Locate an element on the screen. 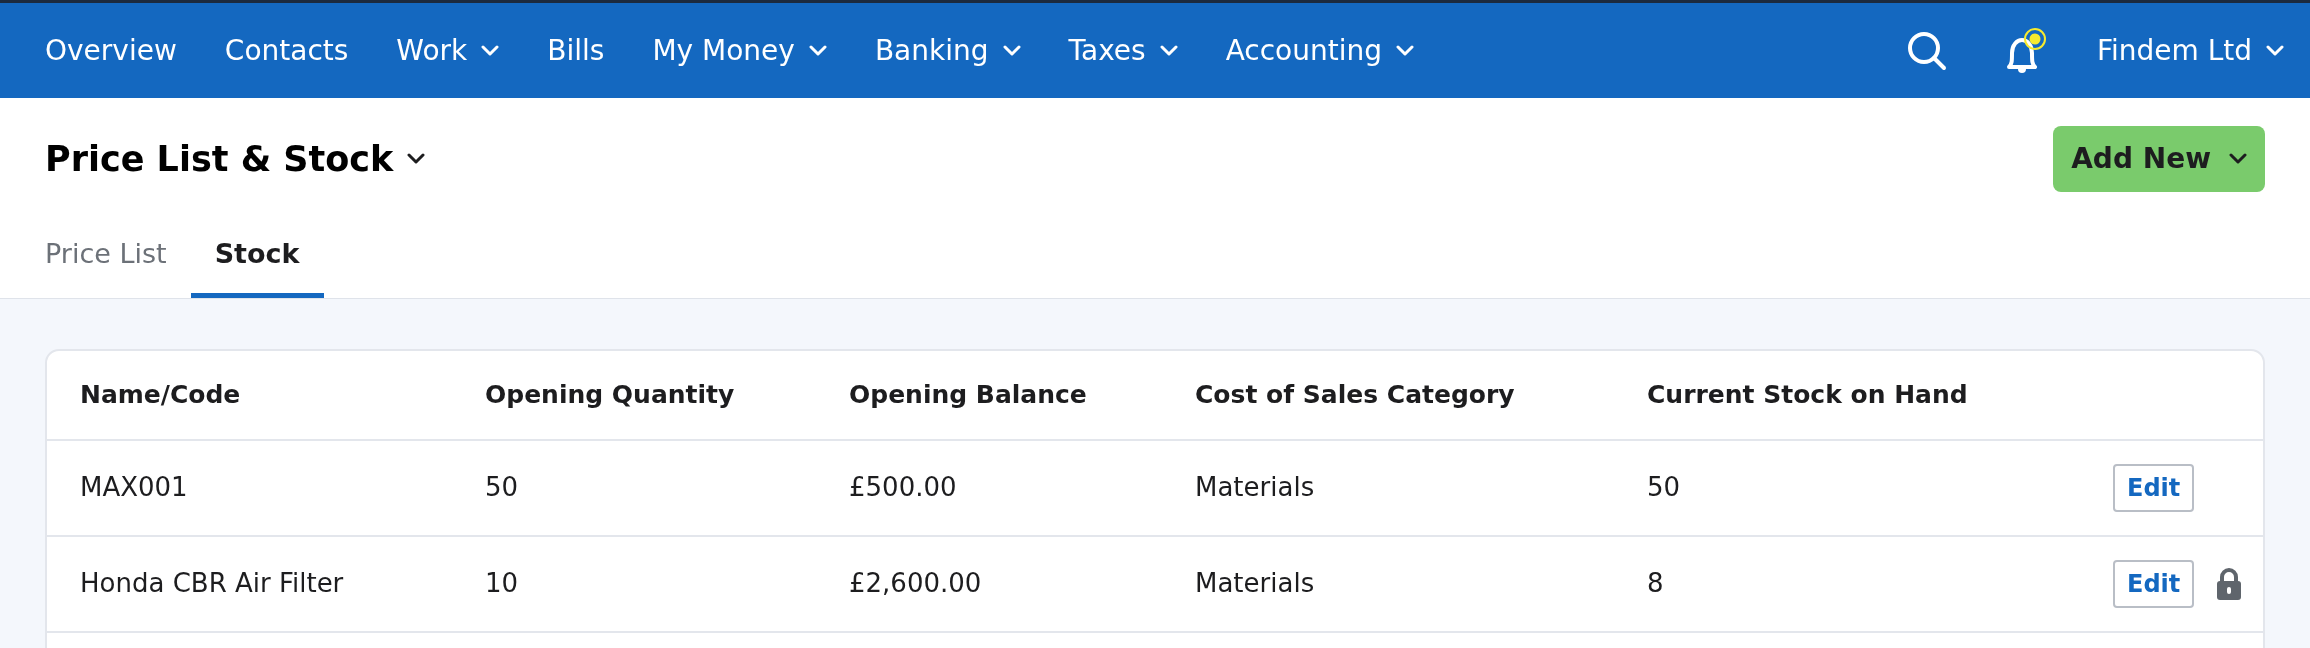  nav-link: Taxes is located at coordinates (1123, 50).